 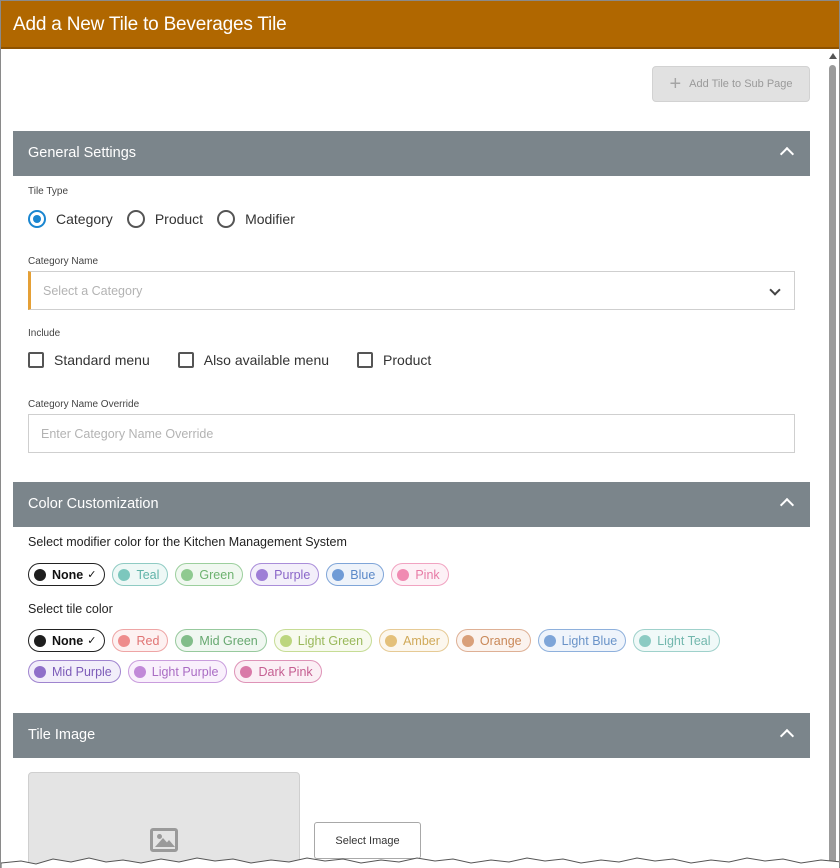 What do you see at coordinates (411, 290) in the screenshot?
I see `category-select: Select a Category` at bounding box center [411, 290].